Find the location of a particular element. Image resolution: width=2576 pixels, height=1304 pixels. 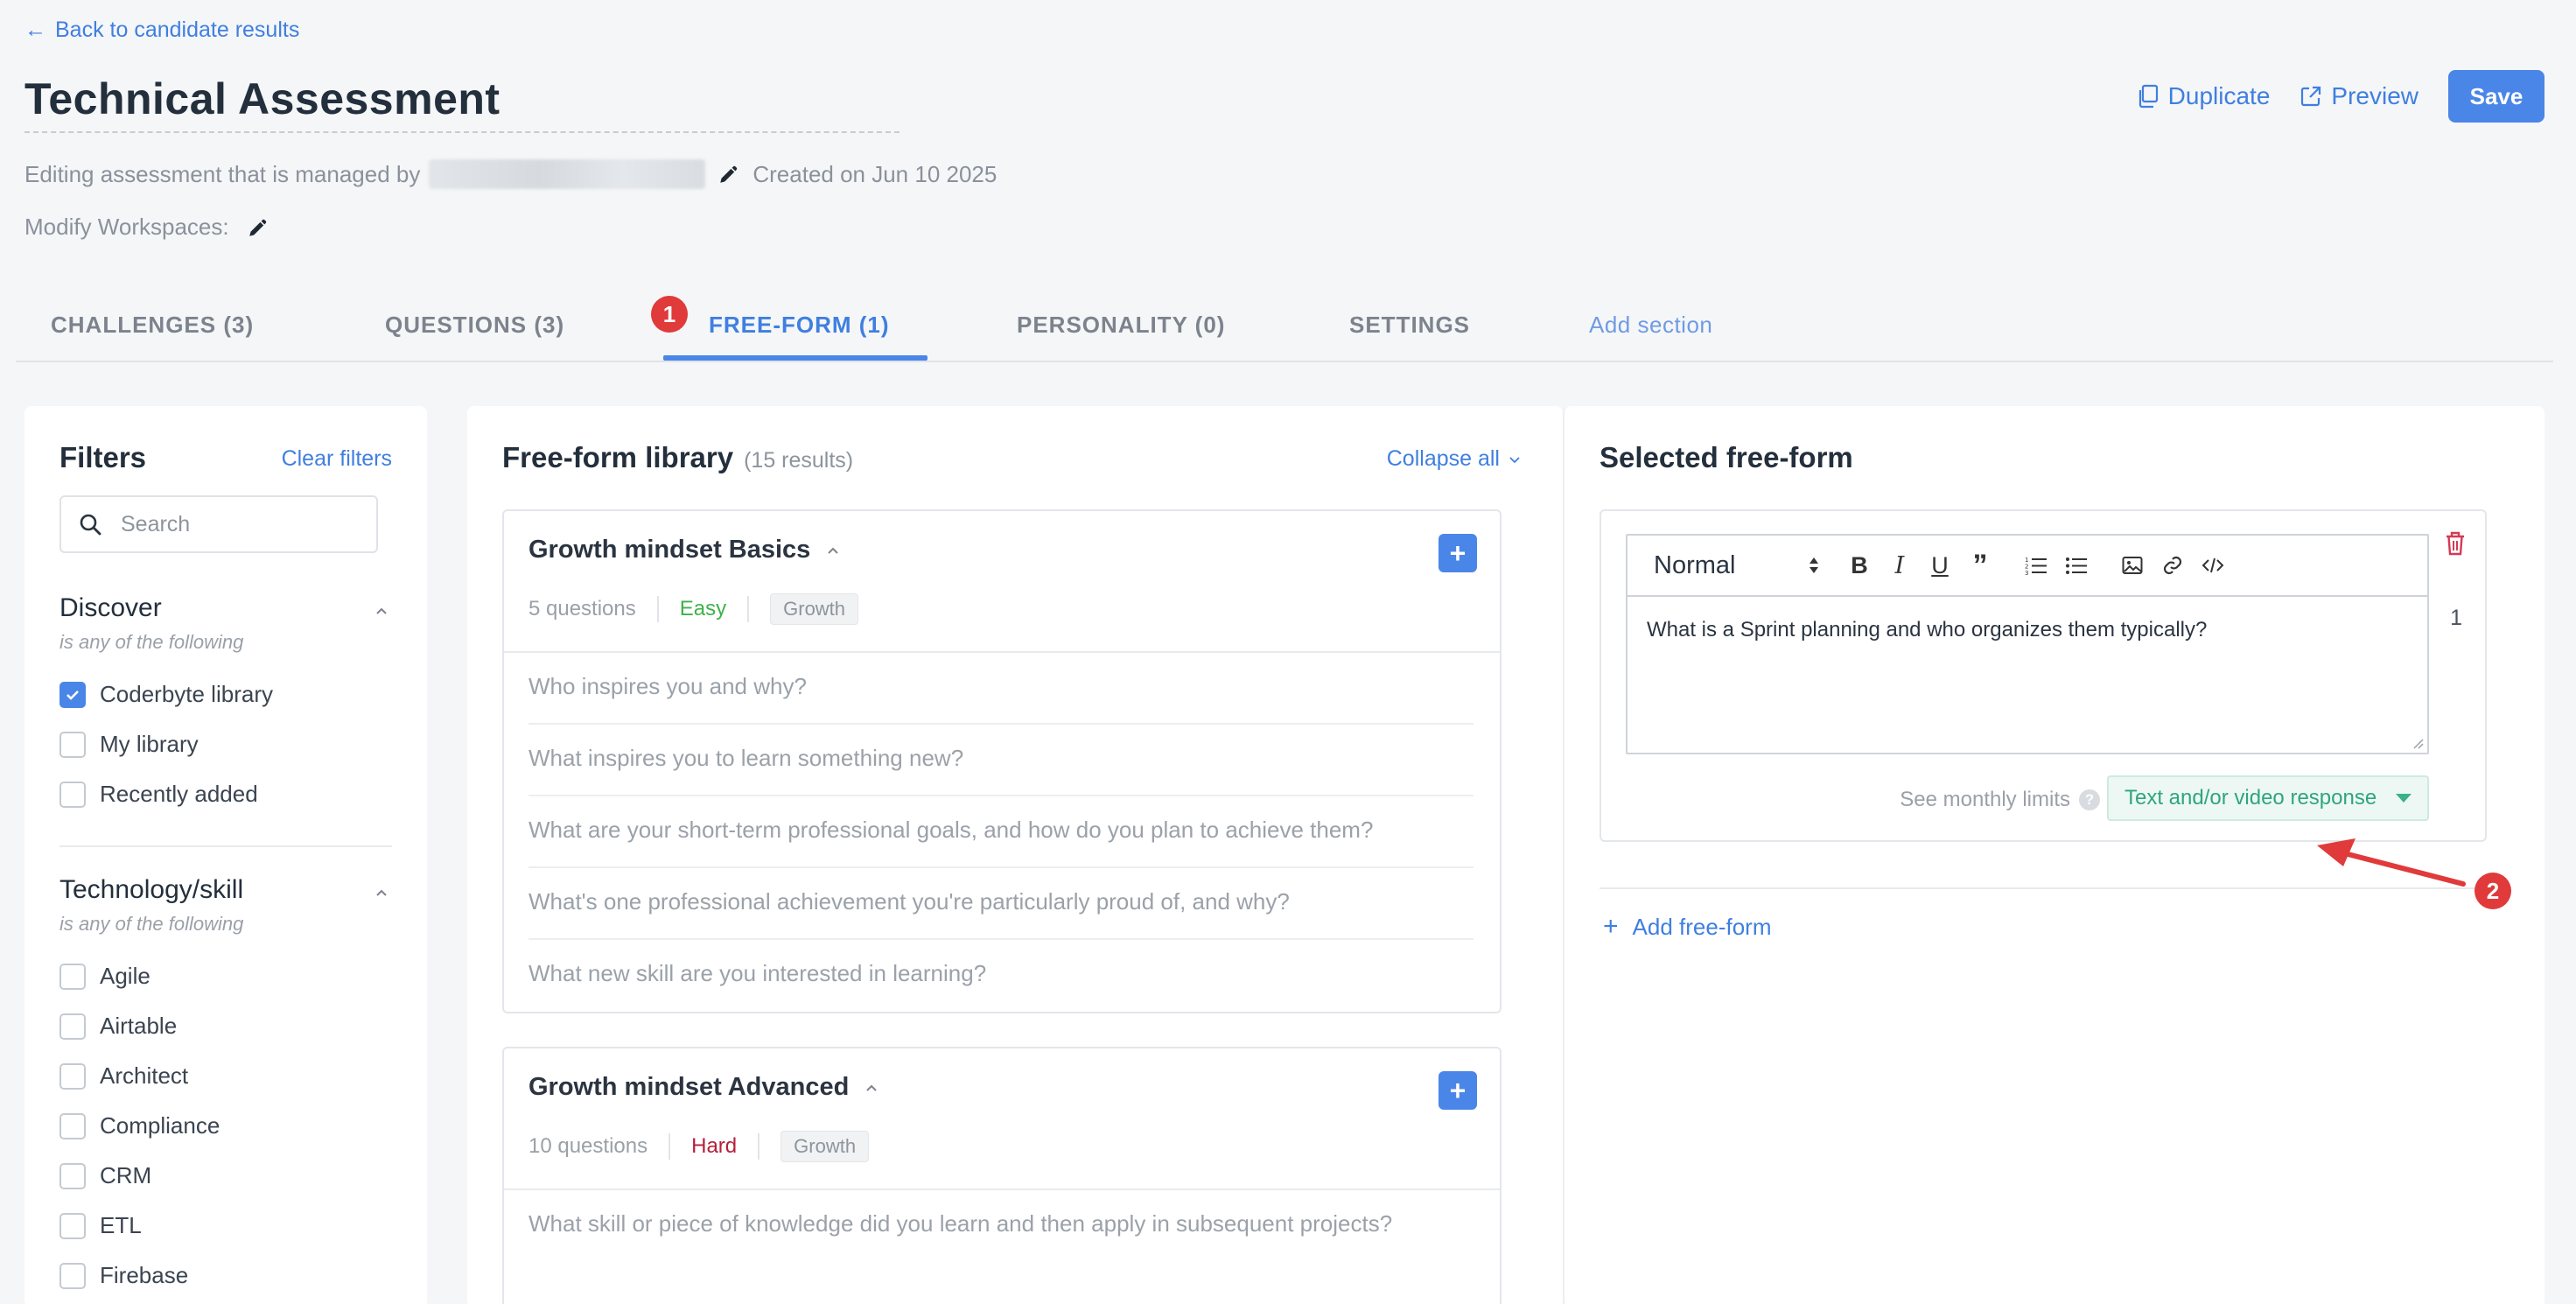

tab-questions: QUESTIONS (3) is located at coordinates (474, 325).